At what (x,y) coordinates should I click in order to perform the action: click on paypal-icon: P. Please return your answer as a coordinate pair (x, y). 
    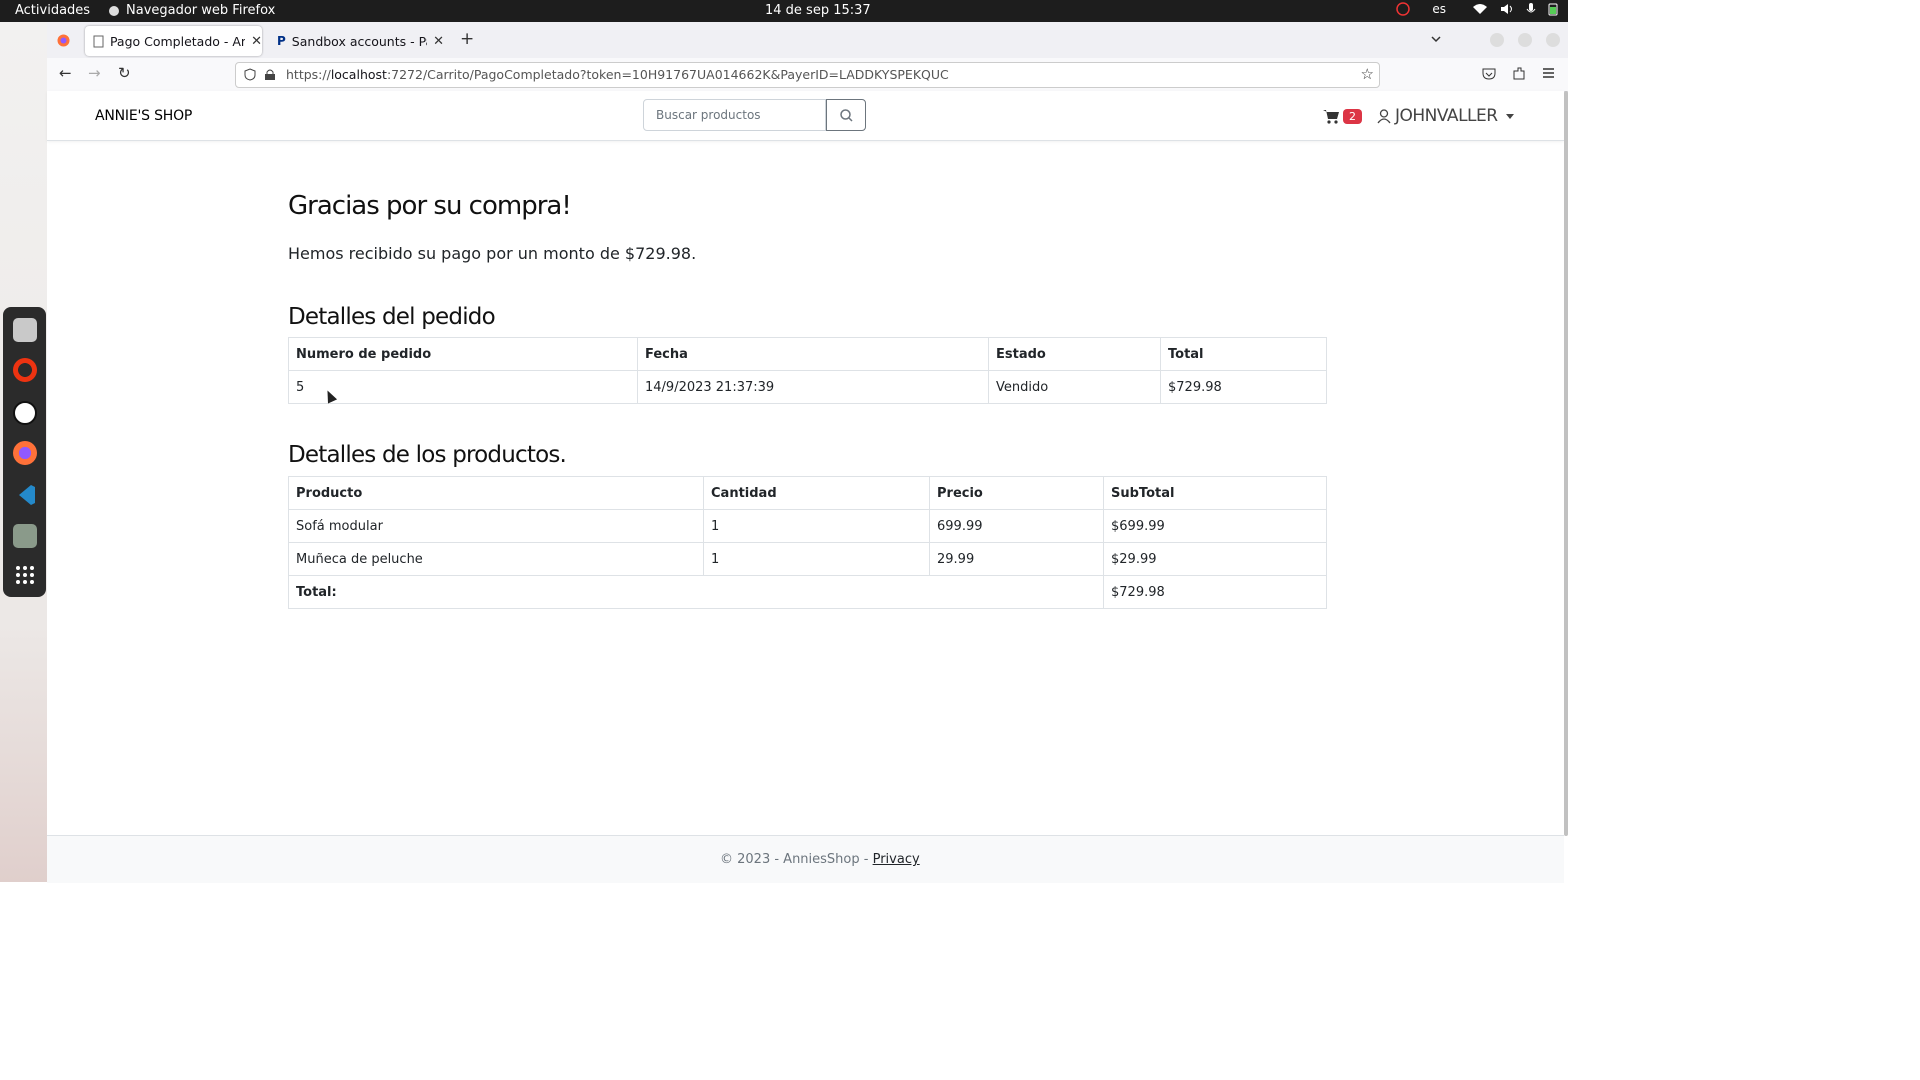
    Looking at the image, I should click on (281, 41).